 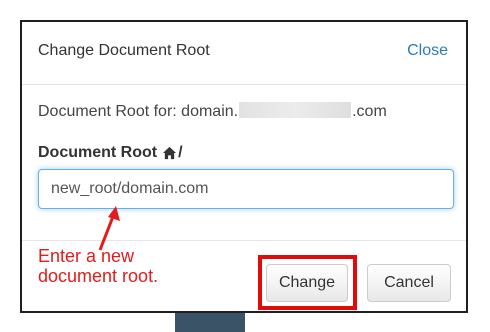 I want to click on change-button-highlight, so click(x=307, y=282).